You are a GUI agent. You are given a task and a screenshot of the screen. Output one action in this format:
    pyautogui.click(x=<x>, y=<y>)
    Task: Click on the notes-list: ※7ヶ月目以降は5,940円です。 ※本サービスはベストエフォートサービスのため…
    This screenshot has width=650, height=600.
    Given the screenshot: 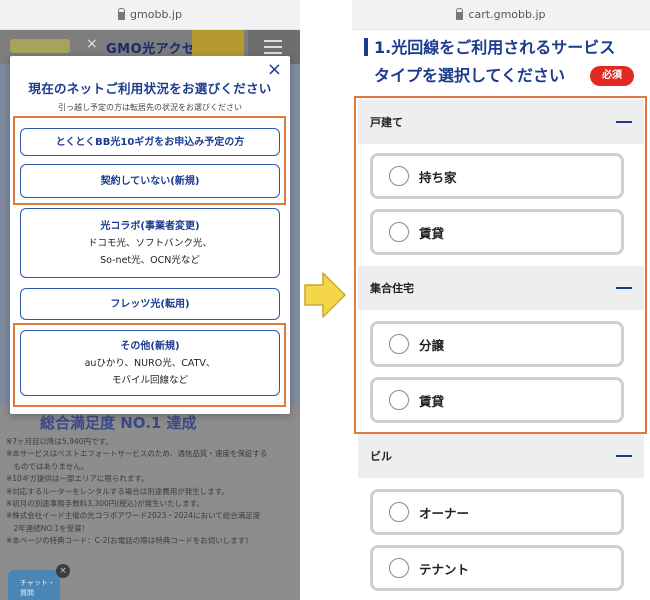 What is the action you would take?
    pyautogui.click(x=151, y=492)
    